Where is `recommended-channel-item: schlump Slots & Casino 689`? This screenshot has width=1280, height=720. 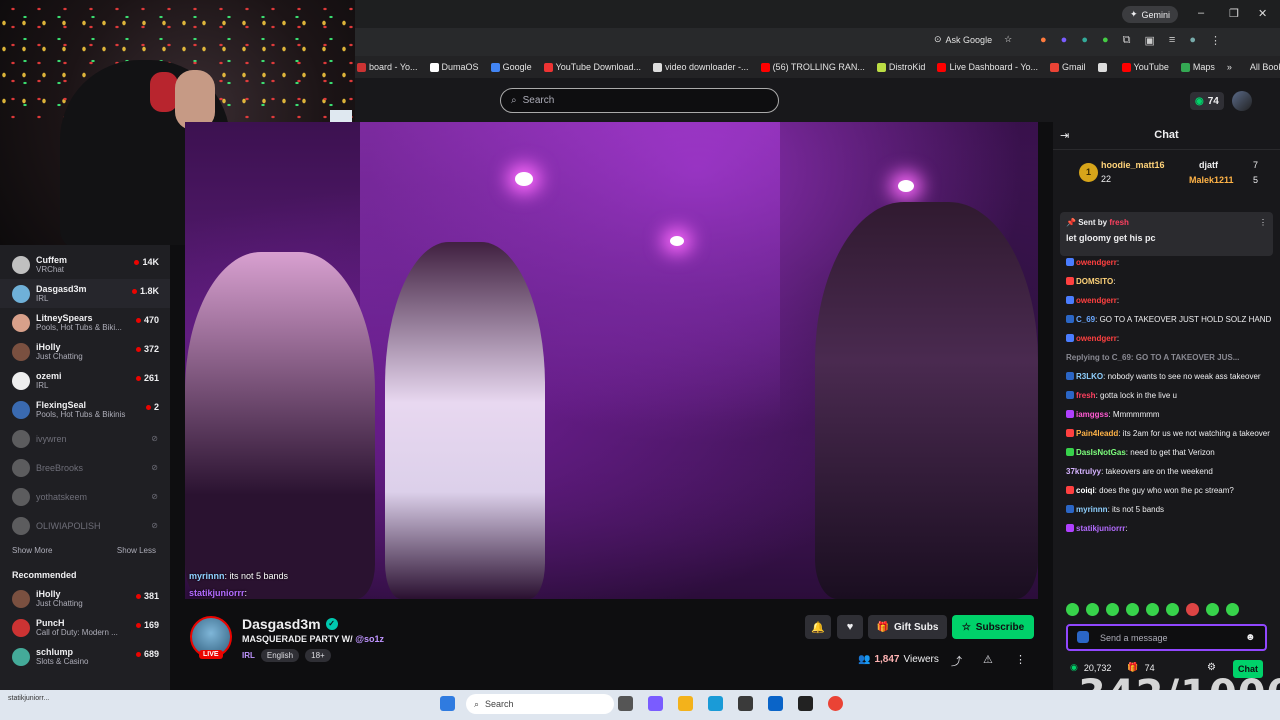
recommended-channel-item: schlump Slots & Casino 689 is located at coordinates (85, 656).